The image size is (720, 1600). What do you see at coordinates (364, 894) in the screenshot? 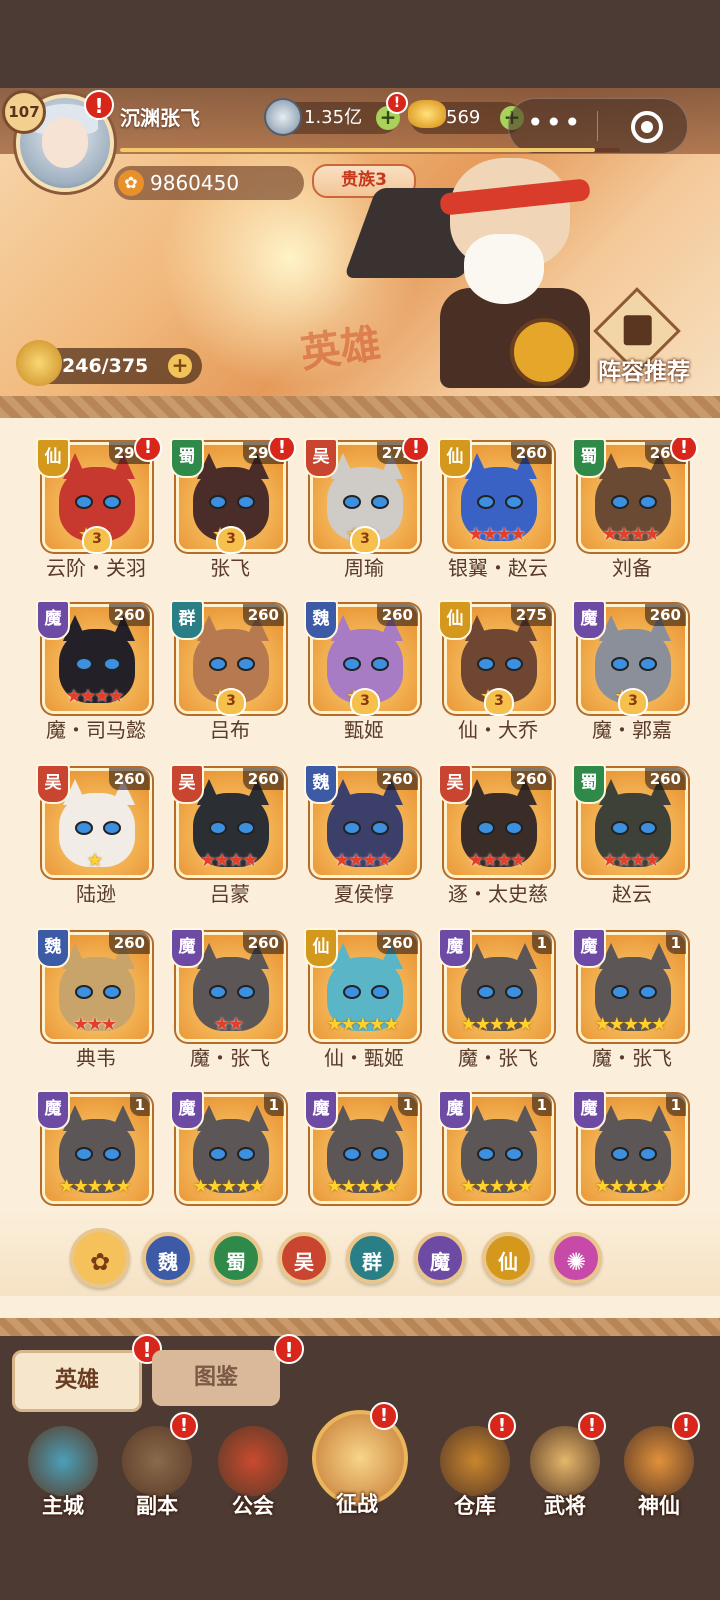
I see `hero-name: 夏侯惇` at bounding box center [364, 894].